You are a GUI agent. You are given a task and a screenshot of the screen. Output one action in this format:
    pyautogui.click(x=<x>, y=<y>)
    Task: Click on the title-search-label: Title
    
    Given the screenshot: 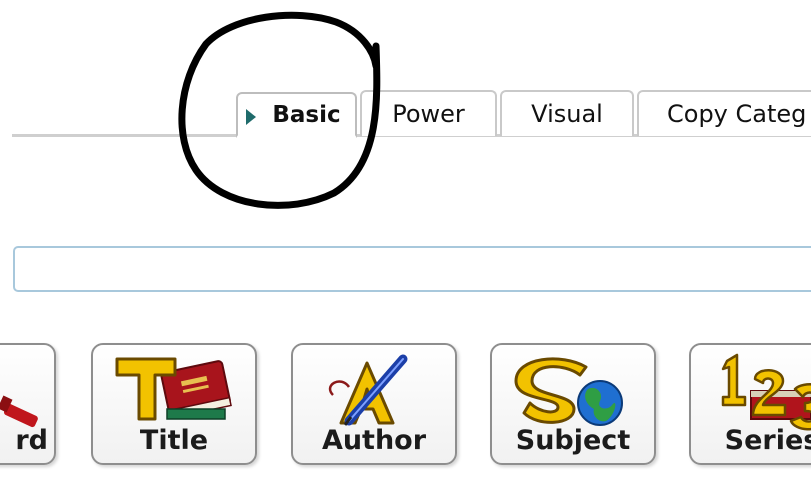 What is the action you would take?
    pyautogui.click(x=174, y=440)
    